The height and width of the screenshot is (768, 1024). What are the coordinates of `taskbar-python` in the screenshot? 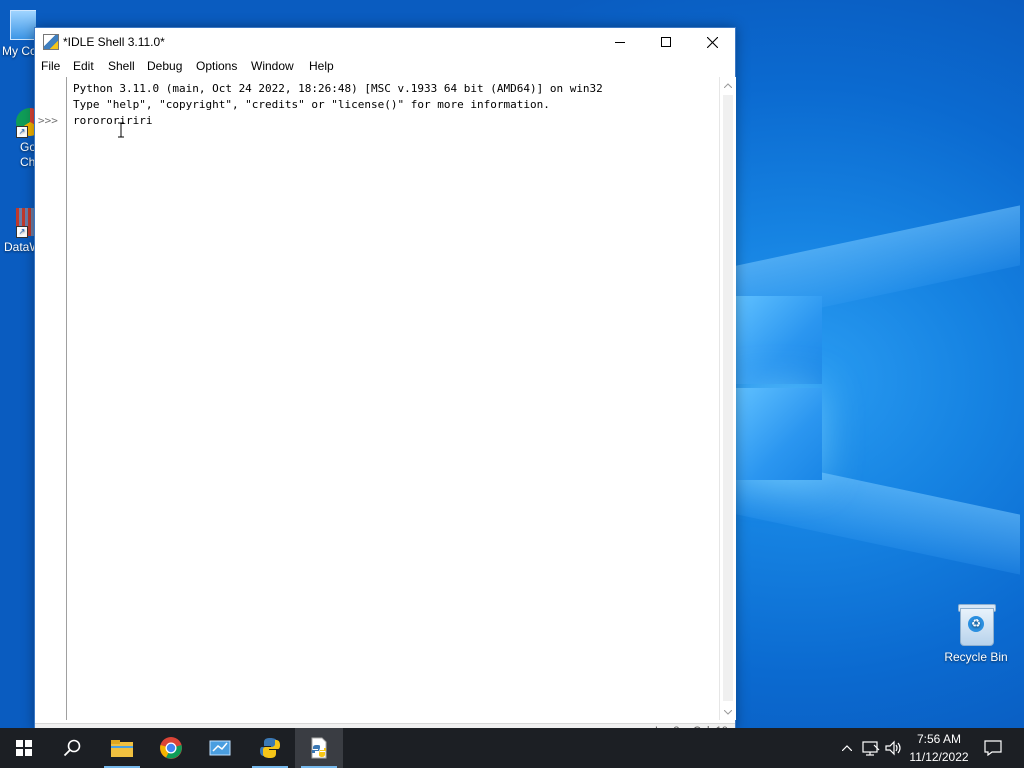 It's located at (270, 748).